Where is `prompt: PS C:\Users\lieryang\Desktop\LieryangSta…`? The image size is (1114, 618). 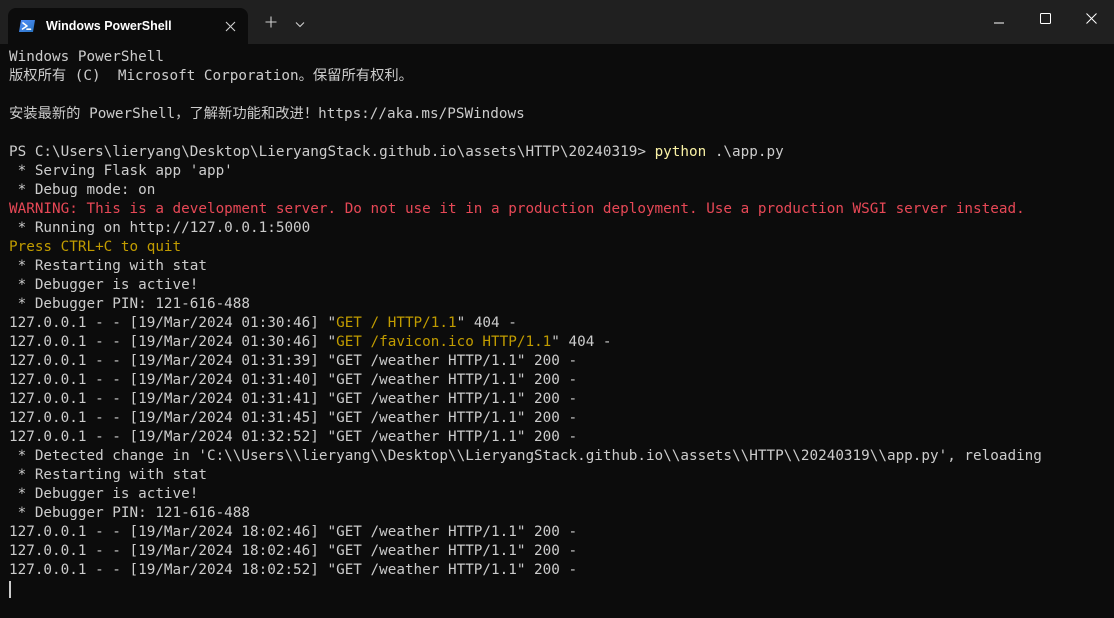 prompt: PS C:\Users\lieryang\Desktop\LieryangSta… is located at coordinates (332, 152).